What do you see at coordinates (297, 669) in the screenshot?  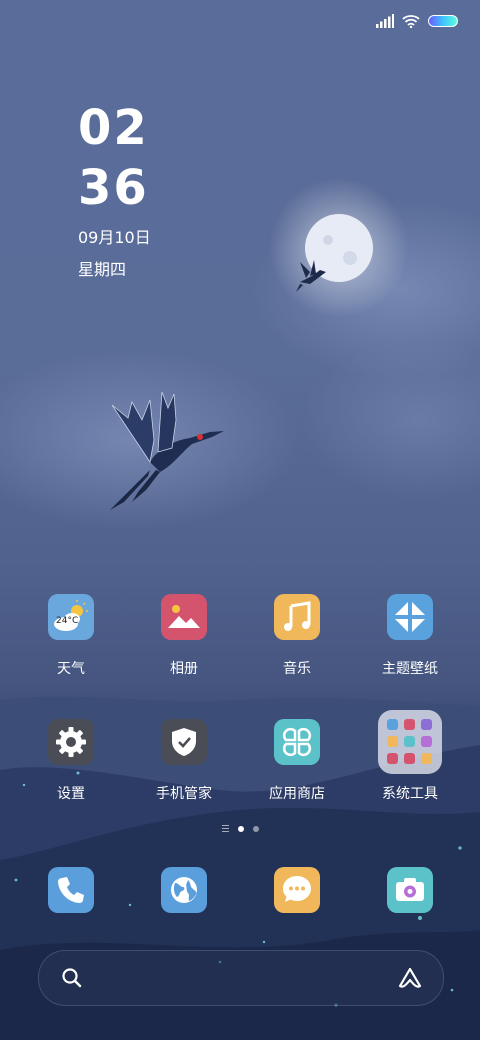 I see `app-label: 音乐` at bounding box center [297, 669].